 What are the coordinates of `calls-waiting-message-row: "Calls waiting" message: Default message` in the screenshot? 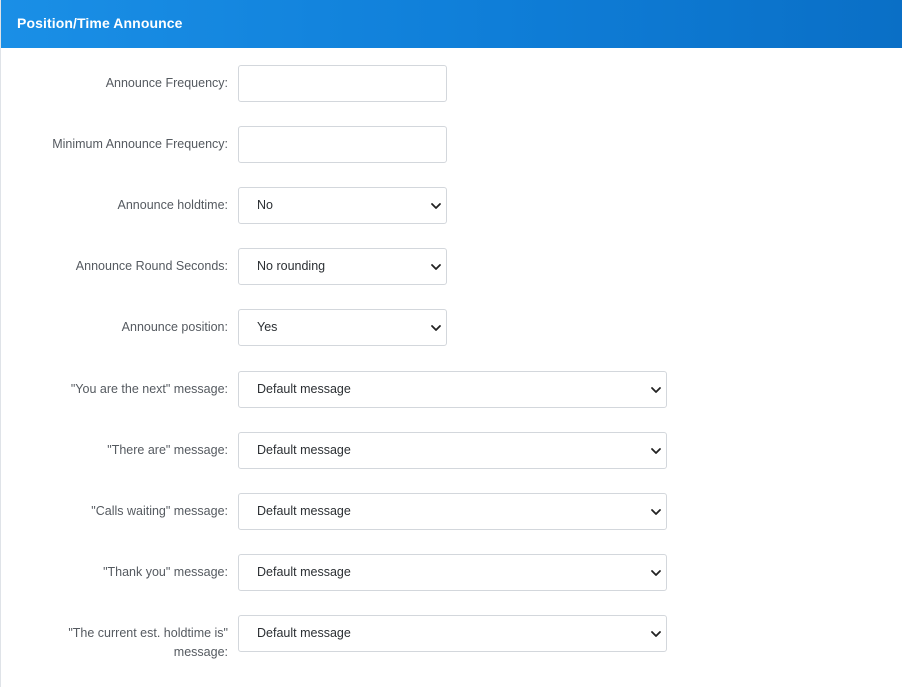 It's located at (451, 512).